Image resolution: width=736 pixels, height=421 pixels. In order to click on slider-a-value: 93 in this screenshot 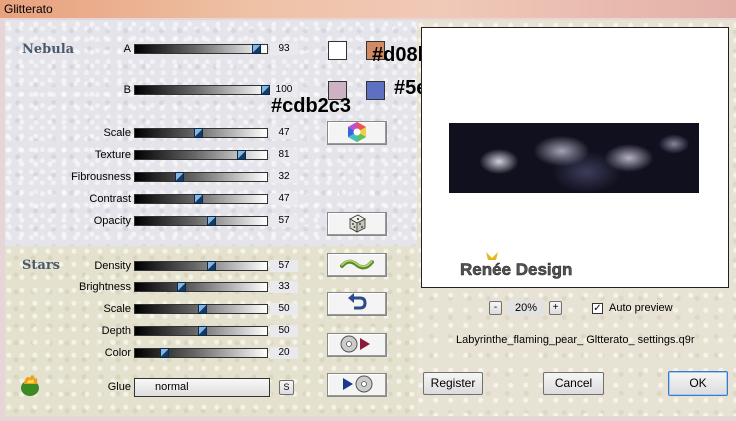, I will do `click(284, 49)`.